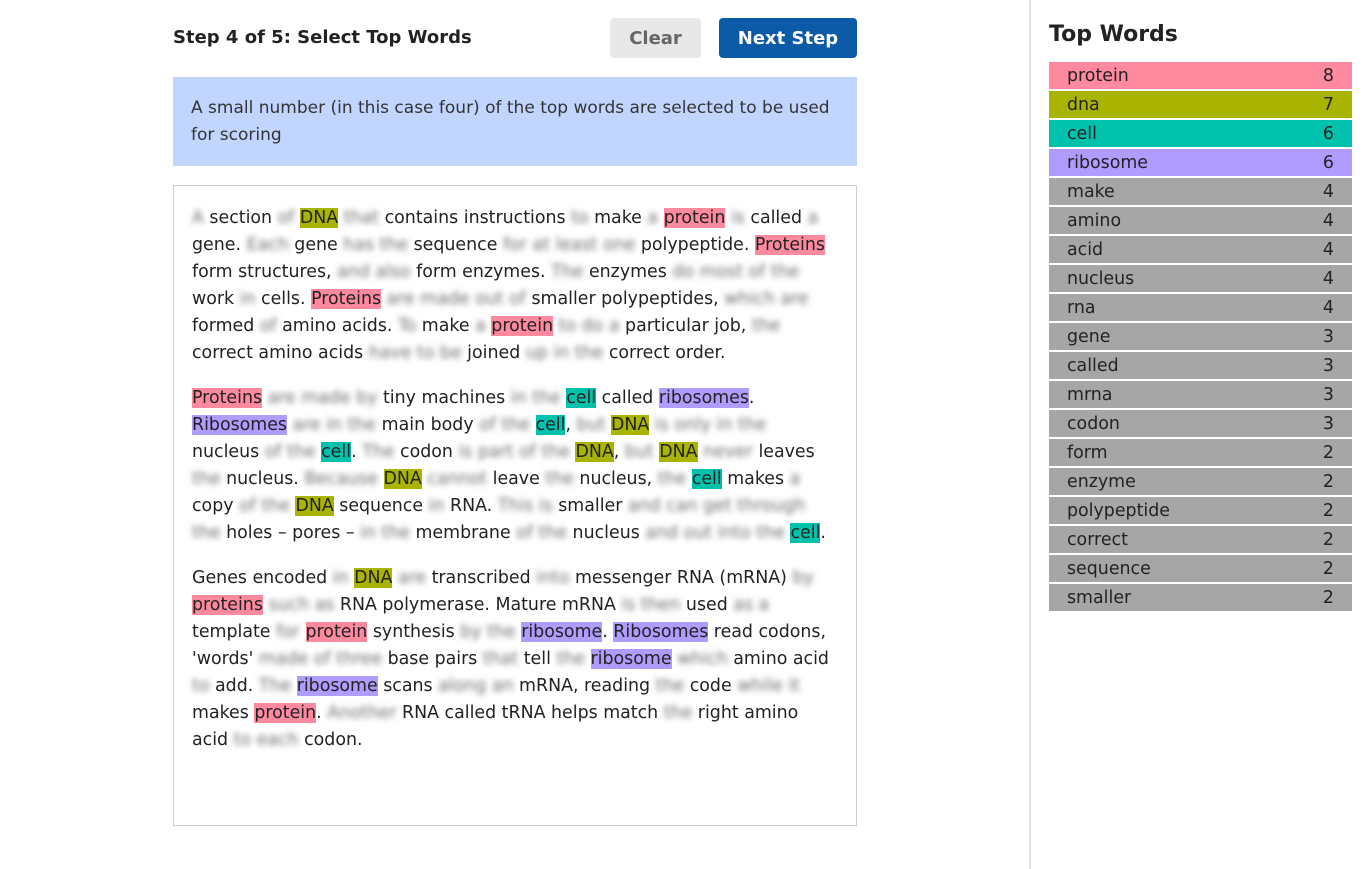 The image size is (1370, 869). Describe the element at coordinates (813, 218) in the screenshot. I see `stop-word: a` at that location.